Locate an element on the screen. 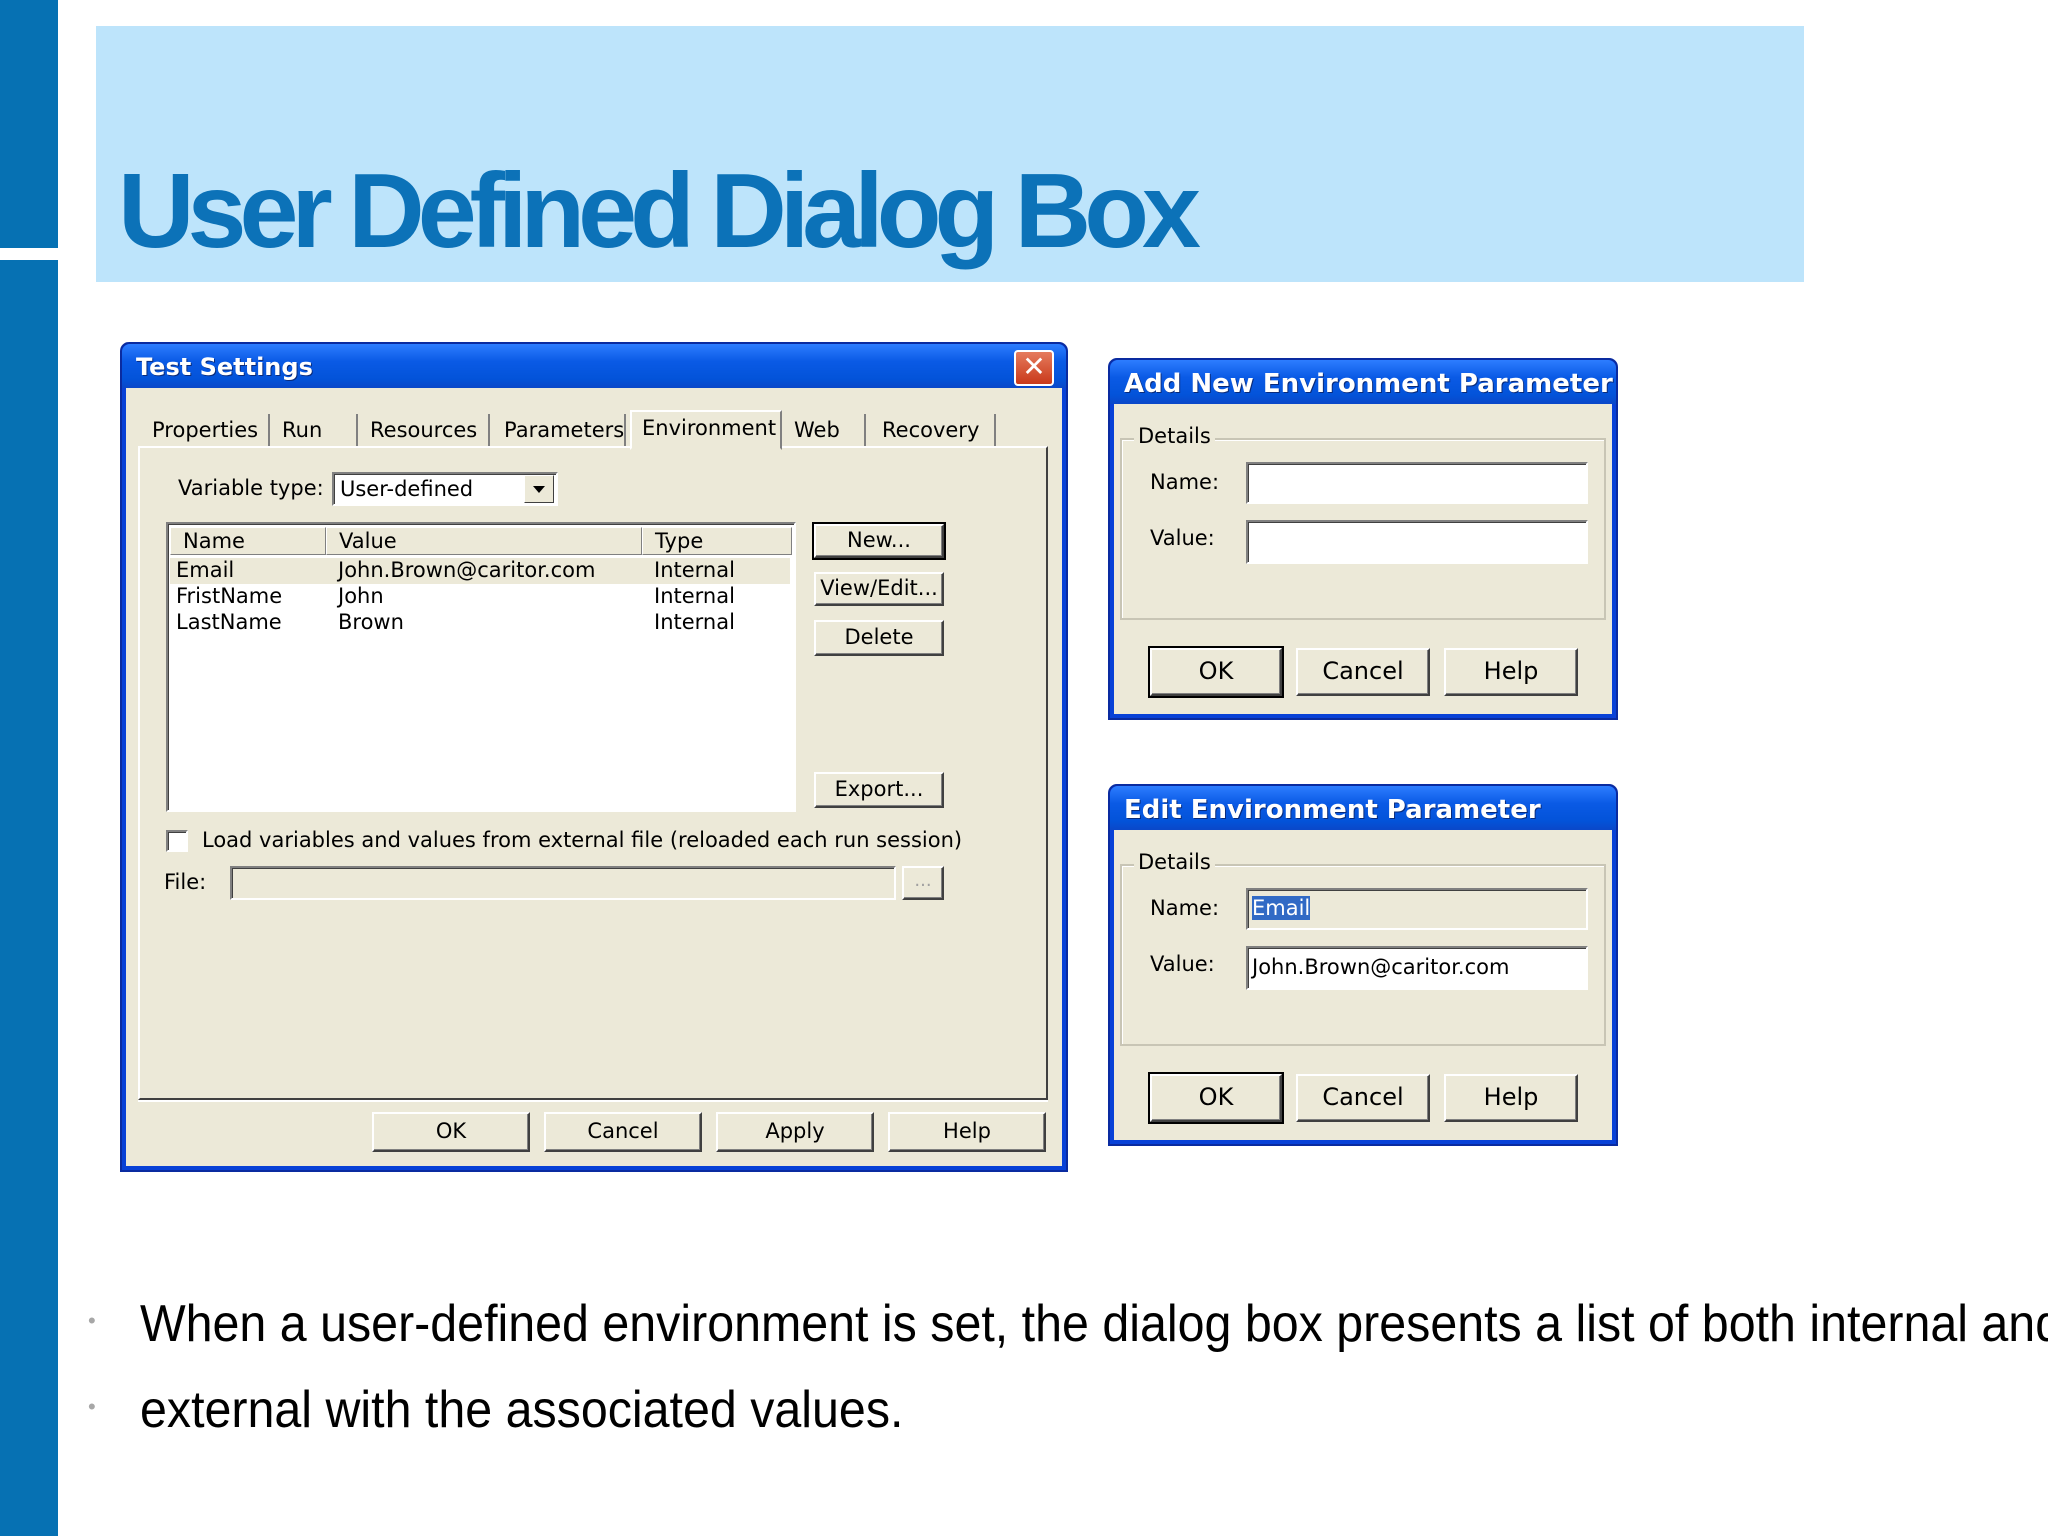  add-parameter-titlebar: Add New Environment Parameter is located at coordinates (1363, 382).